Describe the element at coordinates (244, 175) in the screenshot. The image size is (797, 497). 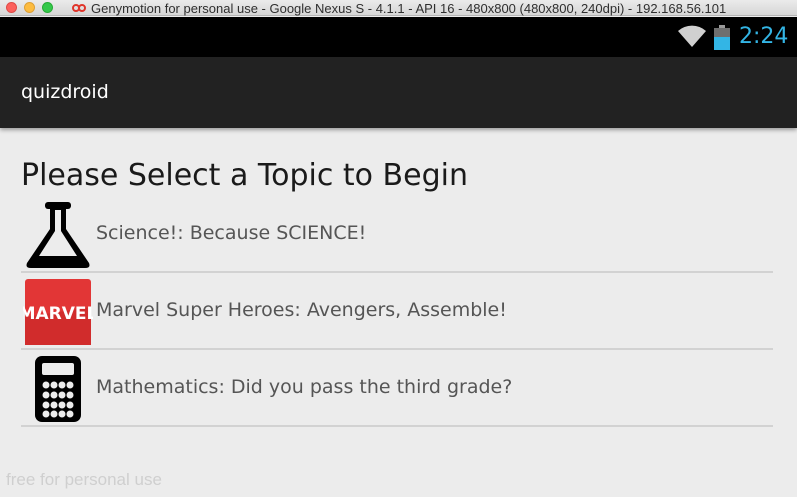
I see `page-heading: Please Select a Topic to Begin` at that location.